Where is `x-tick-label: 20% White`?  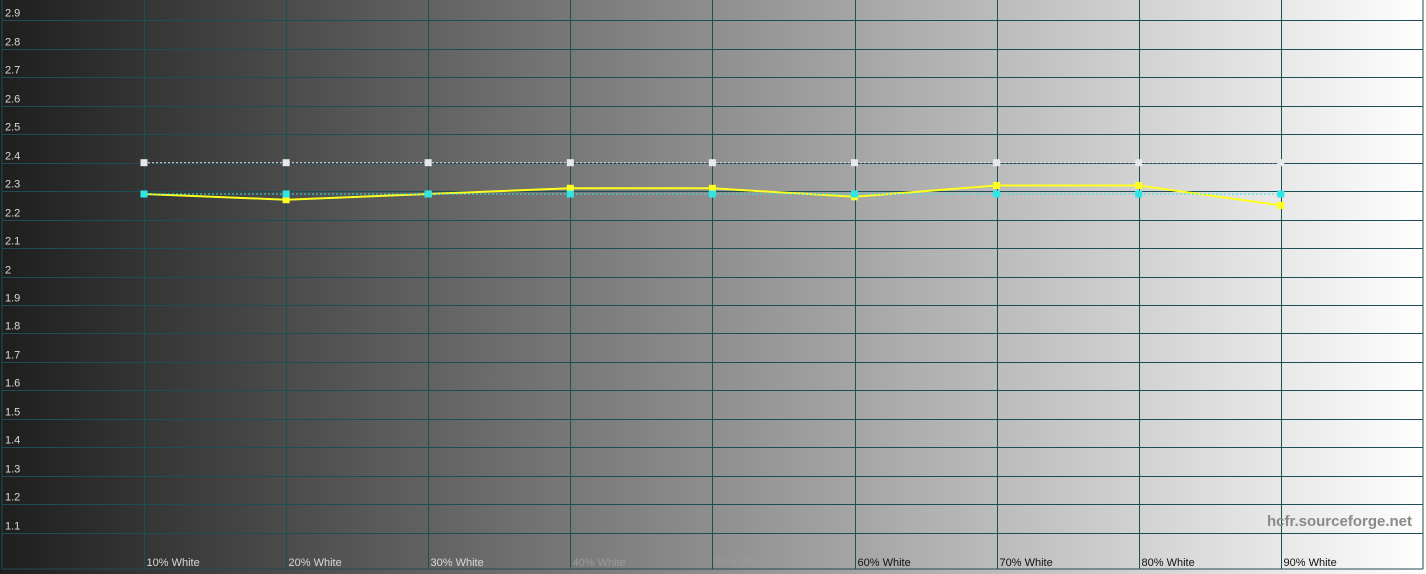
x-tick-label: 20% White is located at coordinates (315, 563).